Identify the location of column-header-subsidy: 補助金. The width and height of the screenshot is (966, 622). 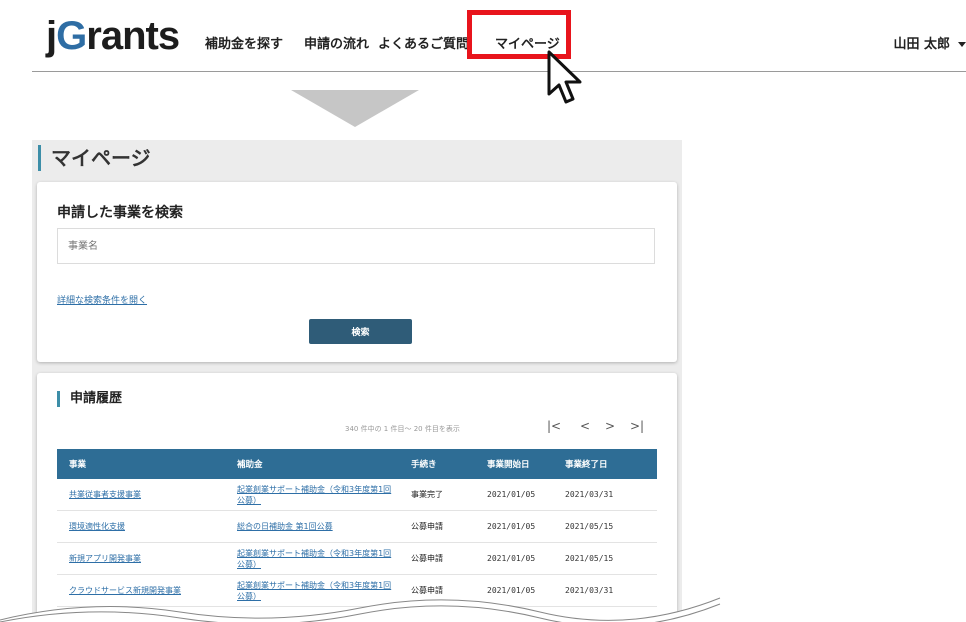
(312, 464).